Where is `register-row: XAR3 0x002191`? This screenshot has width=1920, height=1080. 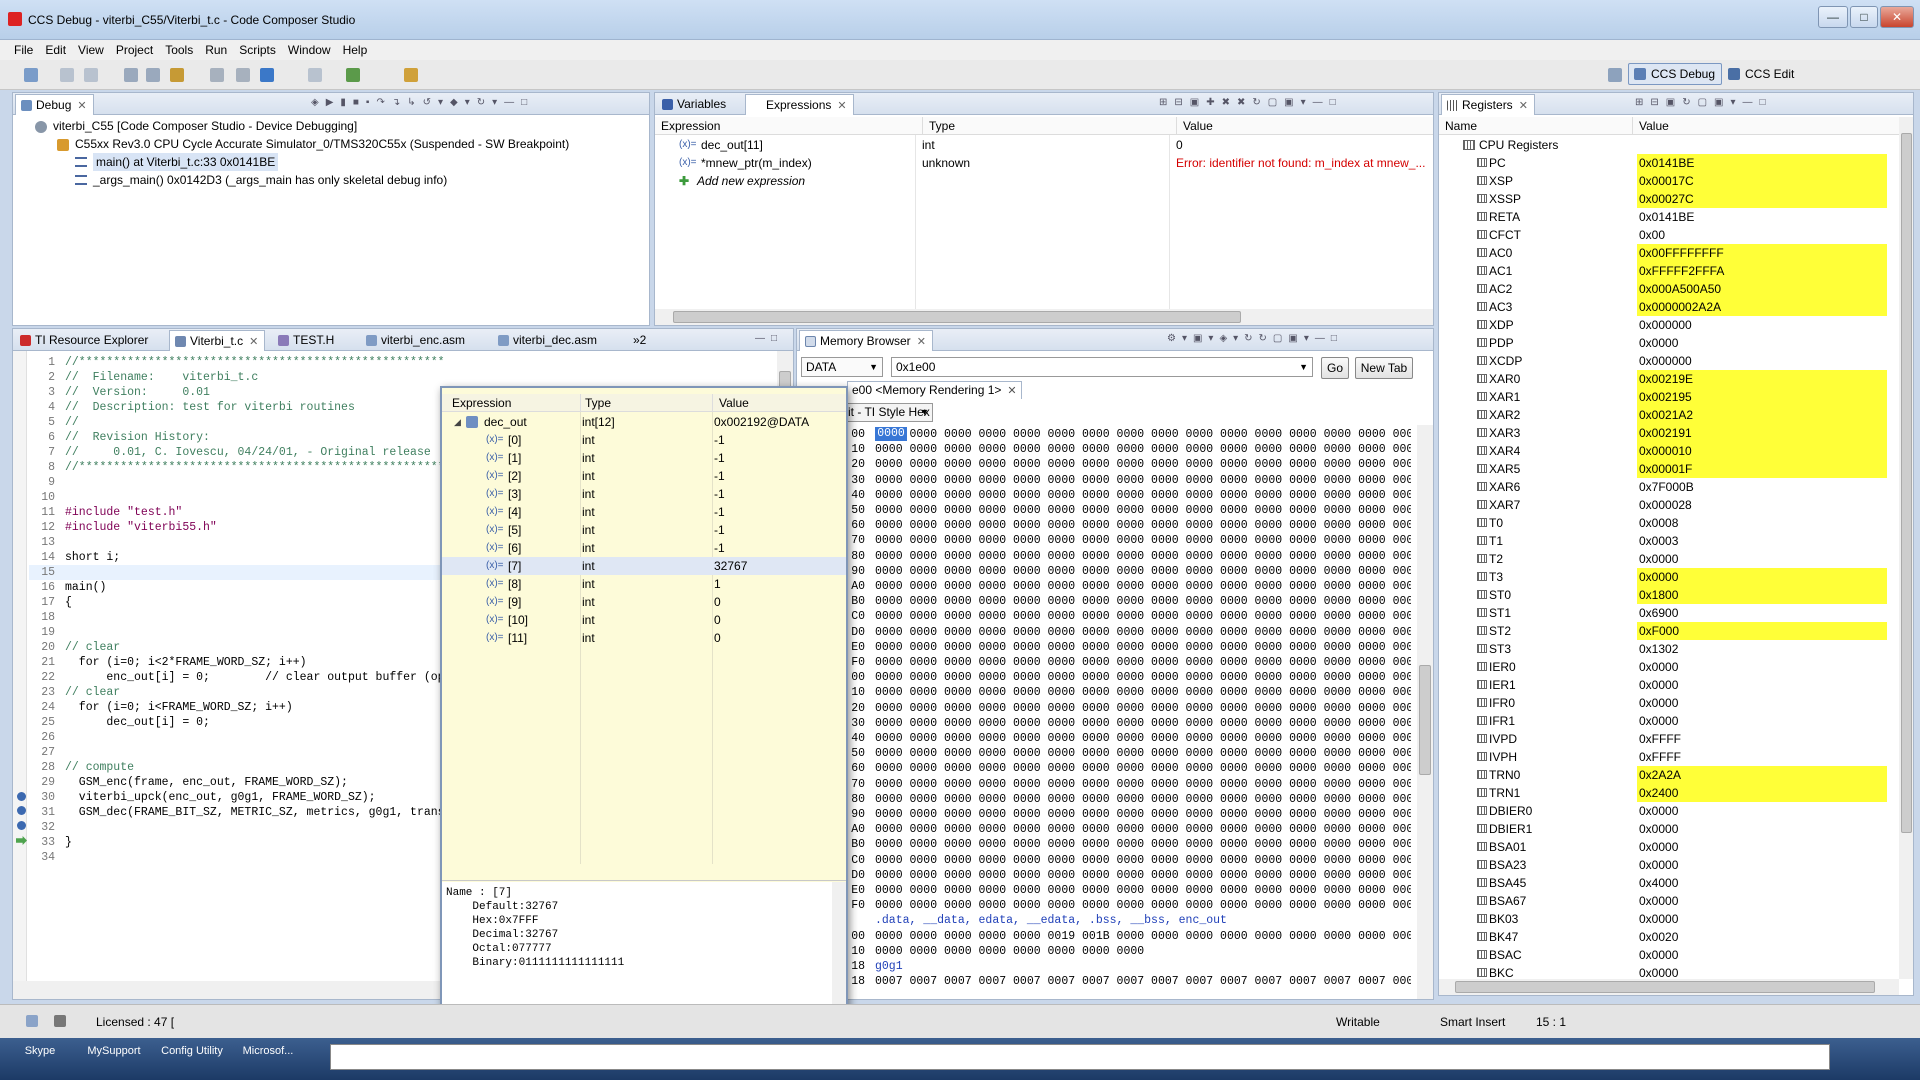
register-row: XAR3 0x002191 is located at coordinates (1667, 433).